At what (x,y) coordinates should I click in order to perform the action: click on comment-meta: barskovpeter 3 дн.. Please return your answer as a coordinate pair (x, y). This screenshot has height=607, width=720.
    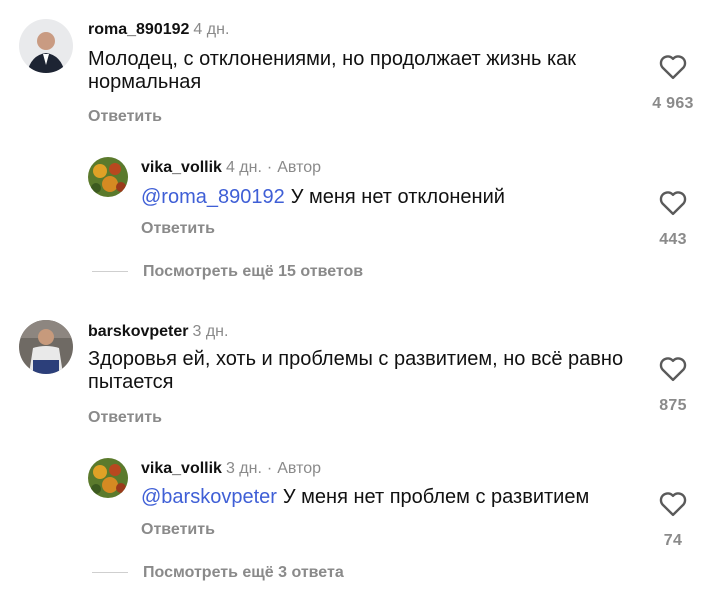
    Looking at the image, I should click on (158, 332).